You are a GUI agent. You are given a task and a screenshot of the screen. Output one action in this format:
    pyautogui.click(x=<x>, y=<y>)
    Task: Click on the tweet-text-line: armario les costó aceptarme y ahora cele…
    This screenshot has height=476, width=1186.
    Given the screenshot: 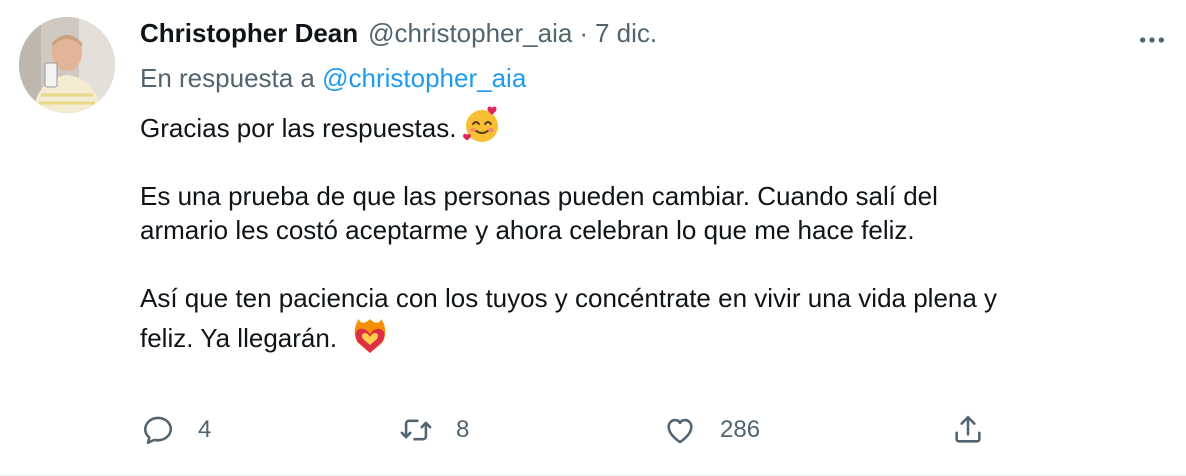 What is the action you would take?
    pyautogui.click(x=527, y=230)
    